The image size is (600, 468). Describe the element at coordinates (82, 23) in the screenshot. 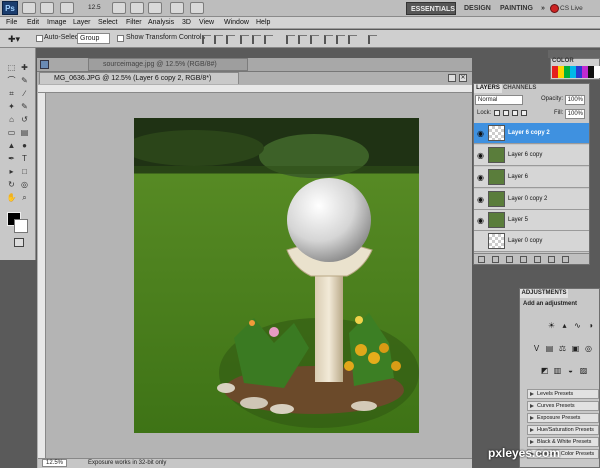

I see `menu-layer: Layer` at that location.